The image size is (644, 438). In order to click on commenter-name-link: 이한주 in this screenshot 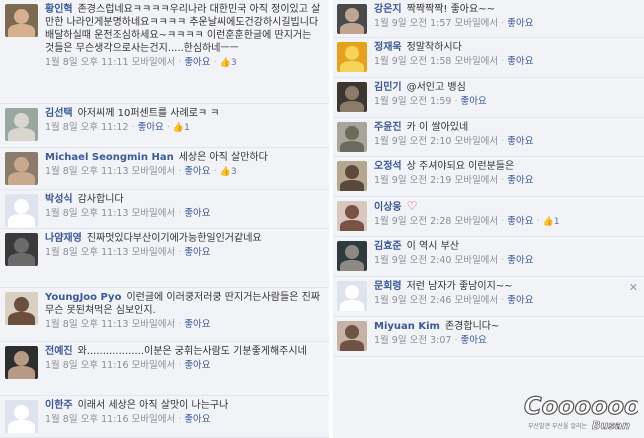, I will do `click(59, 405)`.